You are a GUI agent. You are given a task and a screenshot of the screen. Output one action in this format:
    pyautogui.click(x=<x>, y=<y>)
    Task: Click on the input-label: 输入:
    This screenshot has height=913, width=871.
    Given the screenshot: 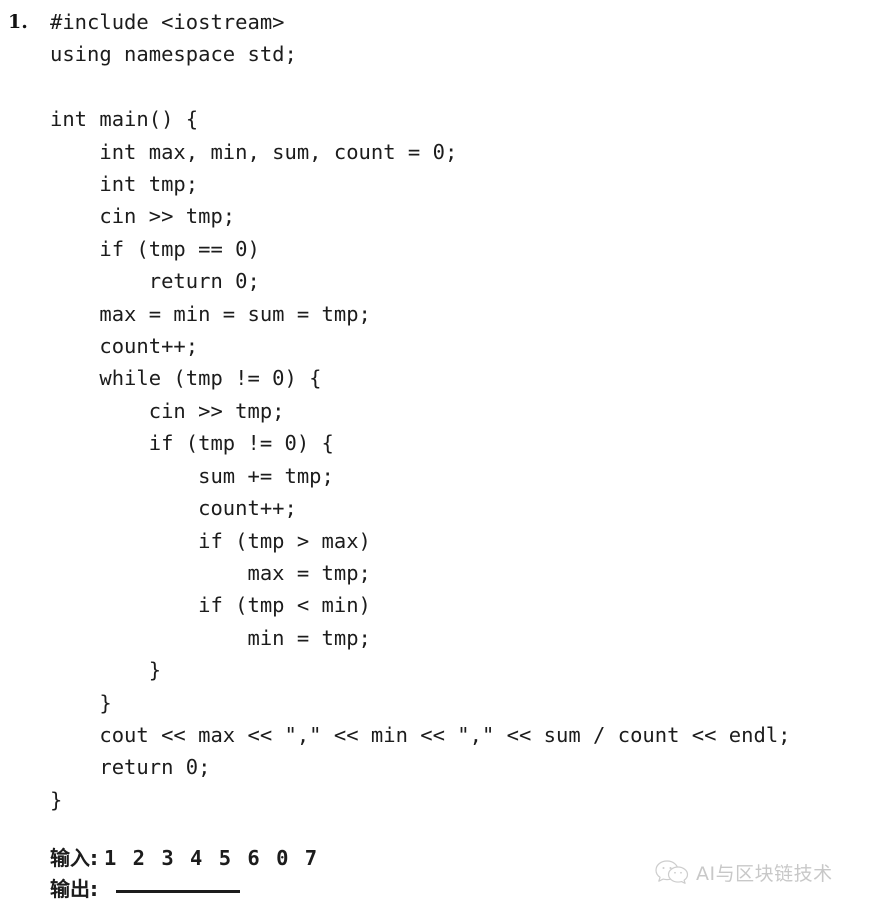 What is the action you would take?
    pyautogui.click(x=74, y=858)
    